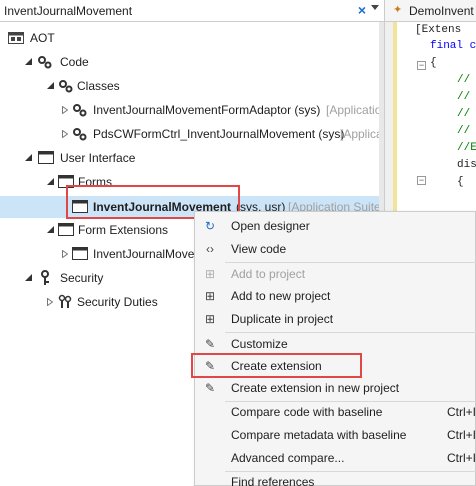  I want to click on tree-label-form-extension-item: InventJournalMove, so click(144, 254).